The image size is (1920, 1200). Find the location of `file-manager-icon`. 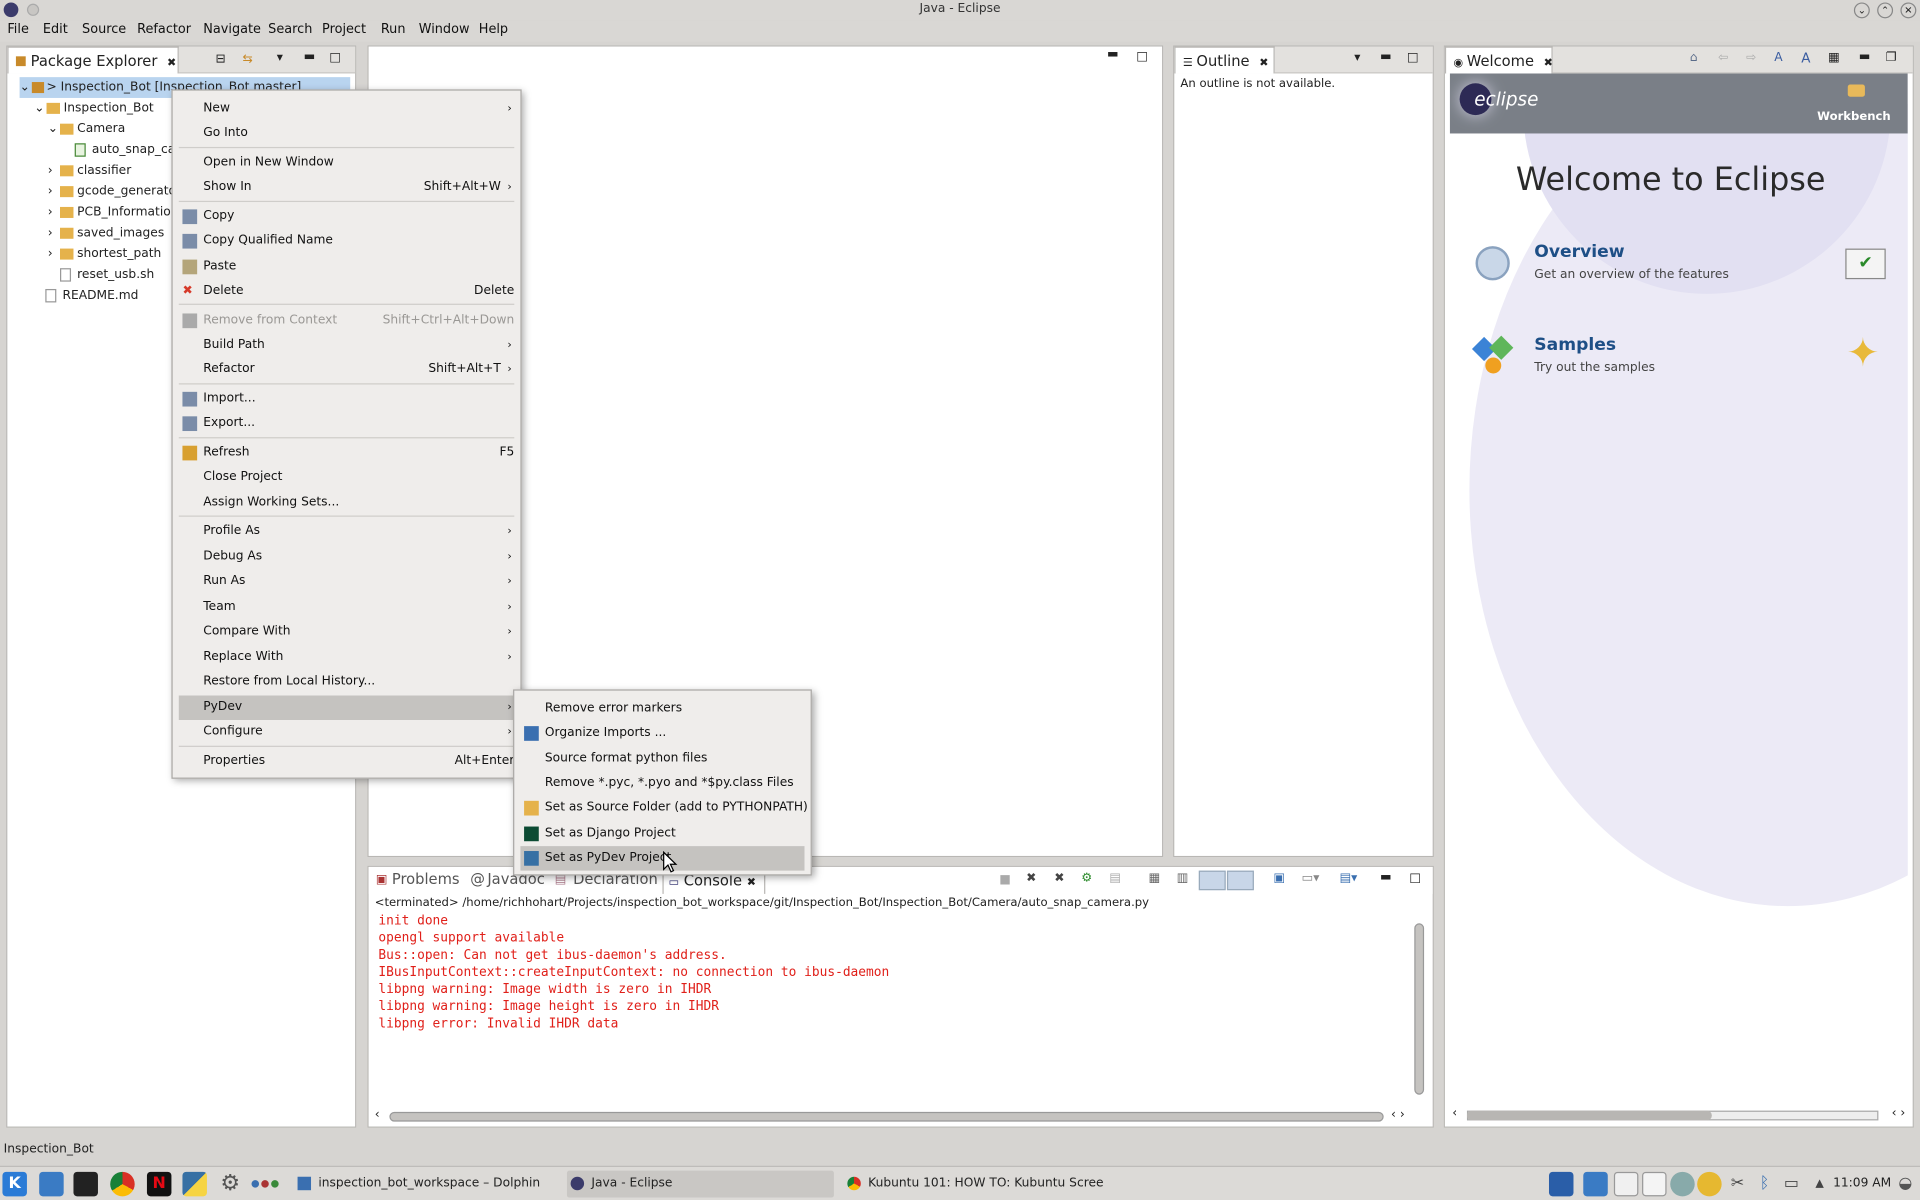

file-manager-icon is located at coordinates (51, 1184).